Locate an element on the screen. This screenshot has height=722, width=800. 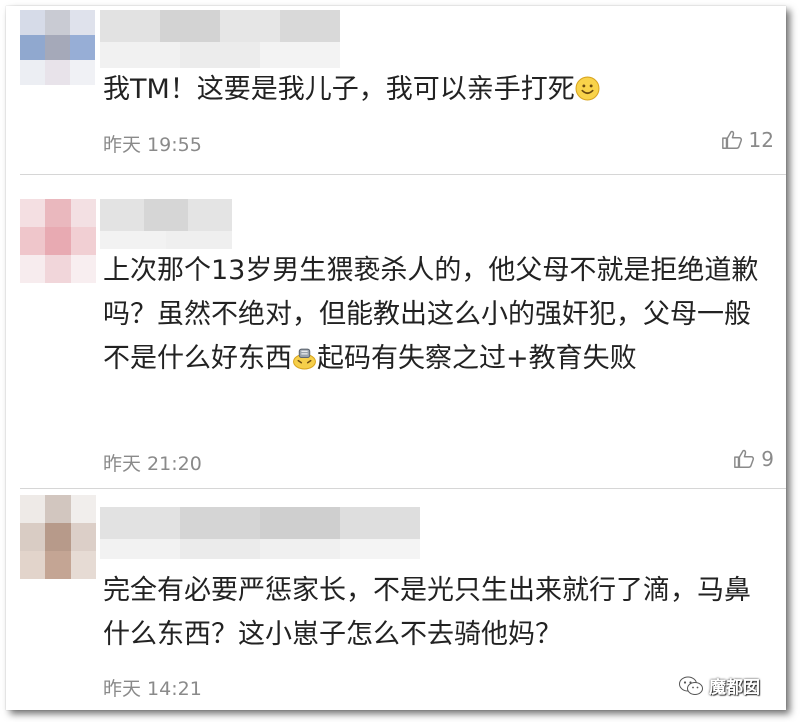
watermark: 魔都囡 is located at coordinates (719, 685).